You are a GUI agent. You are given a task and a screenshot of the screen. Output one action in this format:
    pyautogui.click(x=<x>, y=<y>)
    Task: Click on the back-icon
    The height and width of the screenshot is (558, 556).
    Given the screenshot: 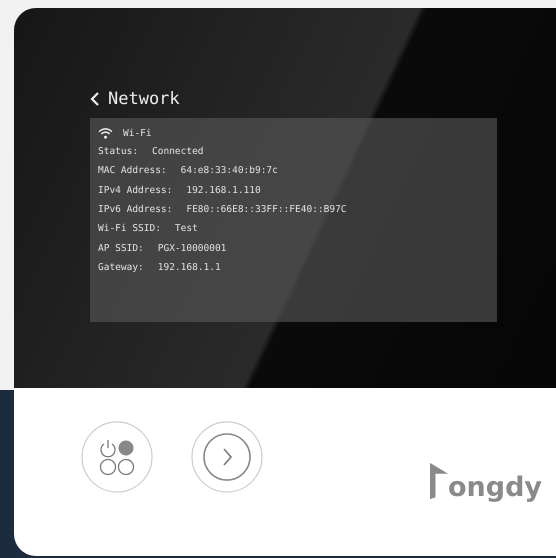 What is the action you would take?
    pyautogui.click(x=95, y=99)
    